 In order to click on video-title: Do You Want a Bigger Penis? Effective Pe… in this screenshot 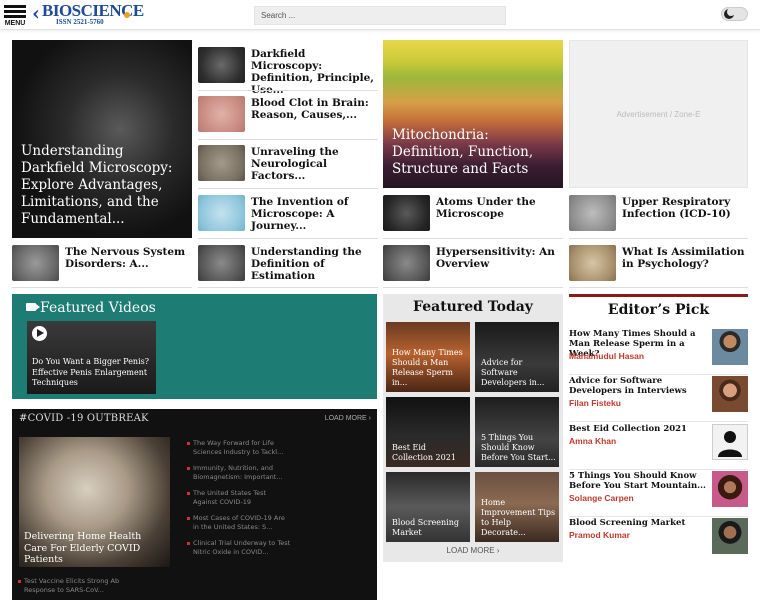, I will do `click(91, 372)`.